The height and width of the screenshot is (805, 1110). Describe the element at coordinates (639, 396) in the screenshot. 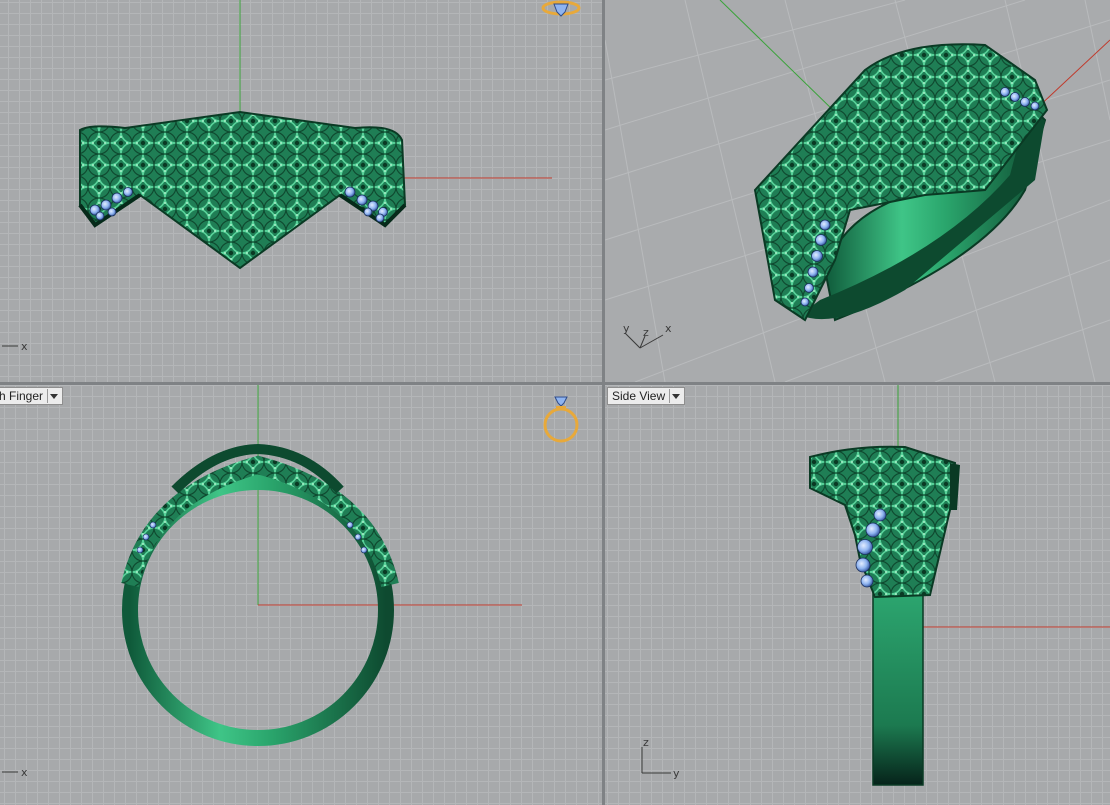

I see `viewport-title-text: Side View` at that location.